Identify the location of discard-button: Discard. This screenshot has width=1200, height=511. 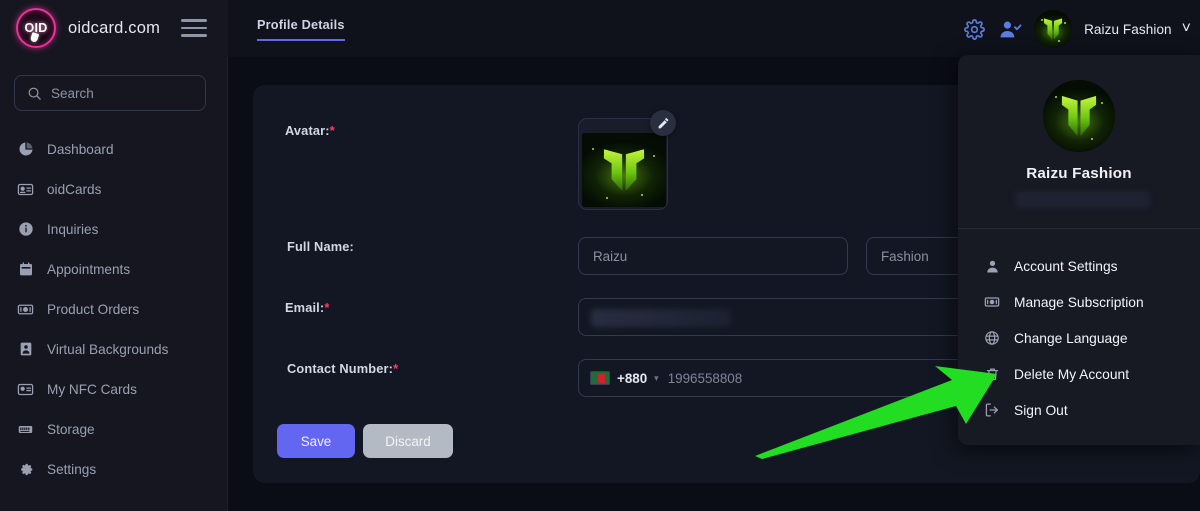
(408, 441).